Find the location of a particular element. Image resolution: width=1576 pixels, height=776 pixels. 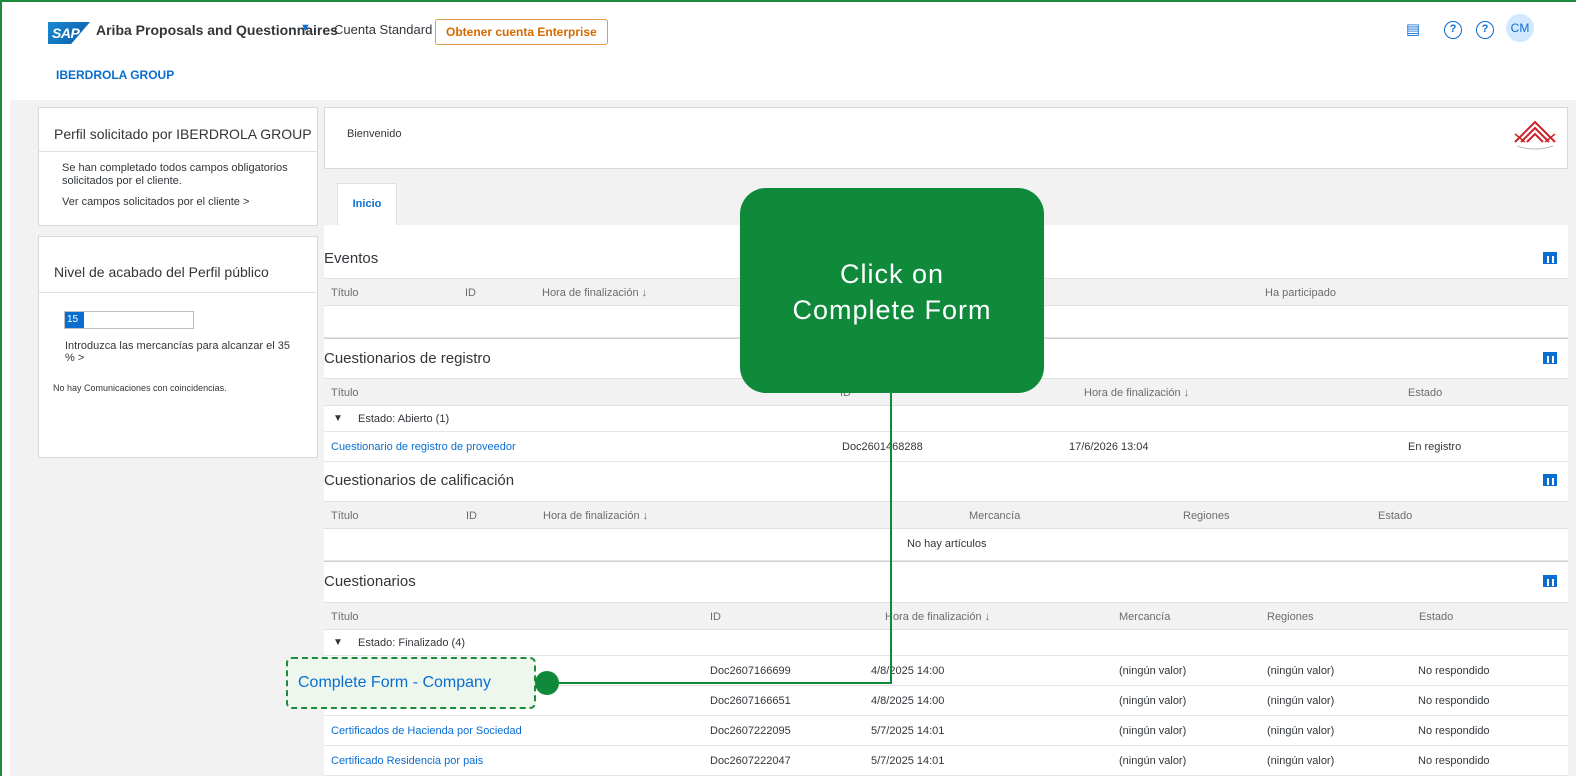

no-communications: No hay Comunicaciones con coincidencias. is located at coordinates (140, 388).